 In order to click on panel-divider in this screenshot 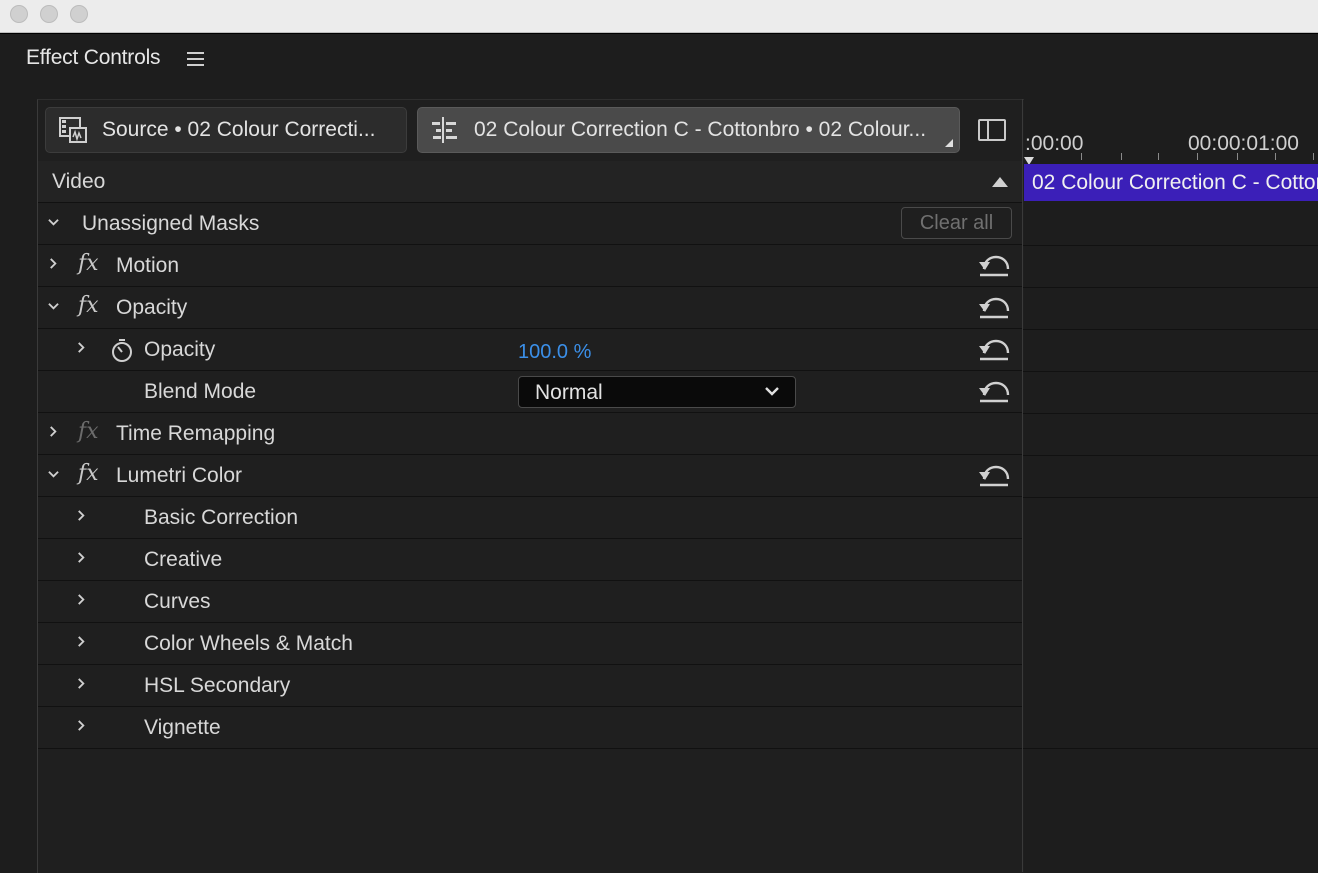, I will do `click(1022, 485)`.